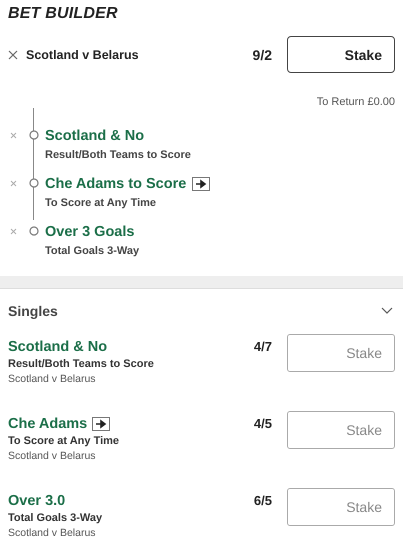  I want to click on section-title: Singles, so click(33, 311).